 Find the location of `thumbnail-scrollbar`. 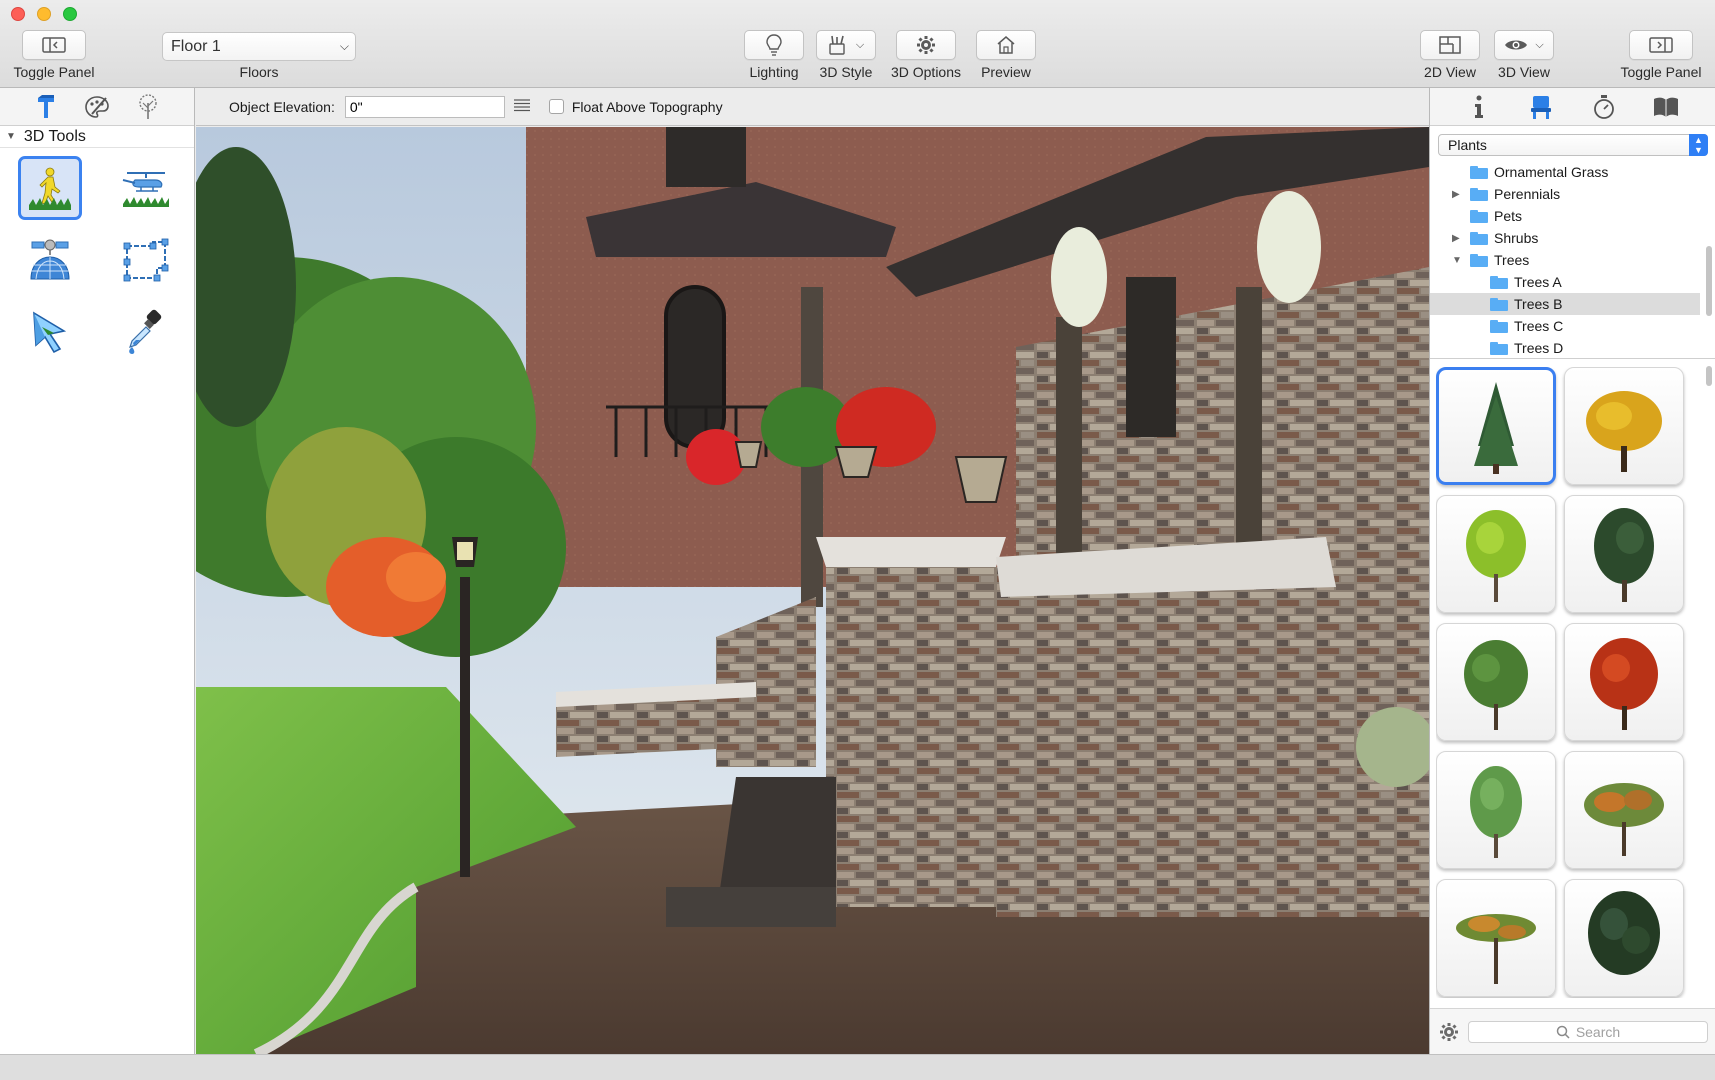

thumbnail-scrollbar is located at coordinates (1709, 376).